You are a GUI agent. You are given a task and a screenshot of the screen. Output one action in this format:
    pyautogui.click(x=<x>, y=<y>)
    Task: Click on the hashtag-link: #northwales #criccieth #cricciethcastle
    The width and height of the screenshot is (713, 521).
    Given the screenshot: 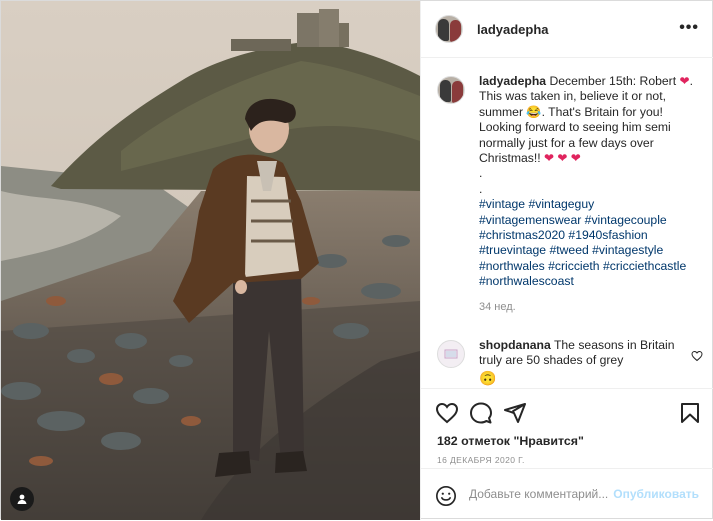 What is the action you would take?
    pyautogui.click(x=593, y=266)
    